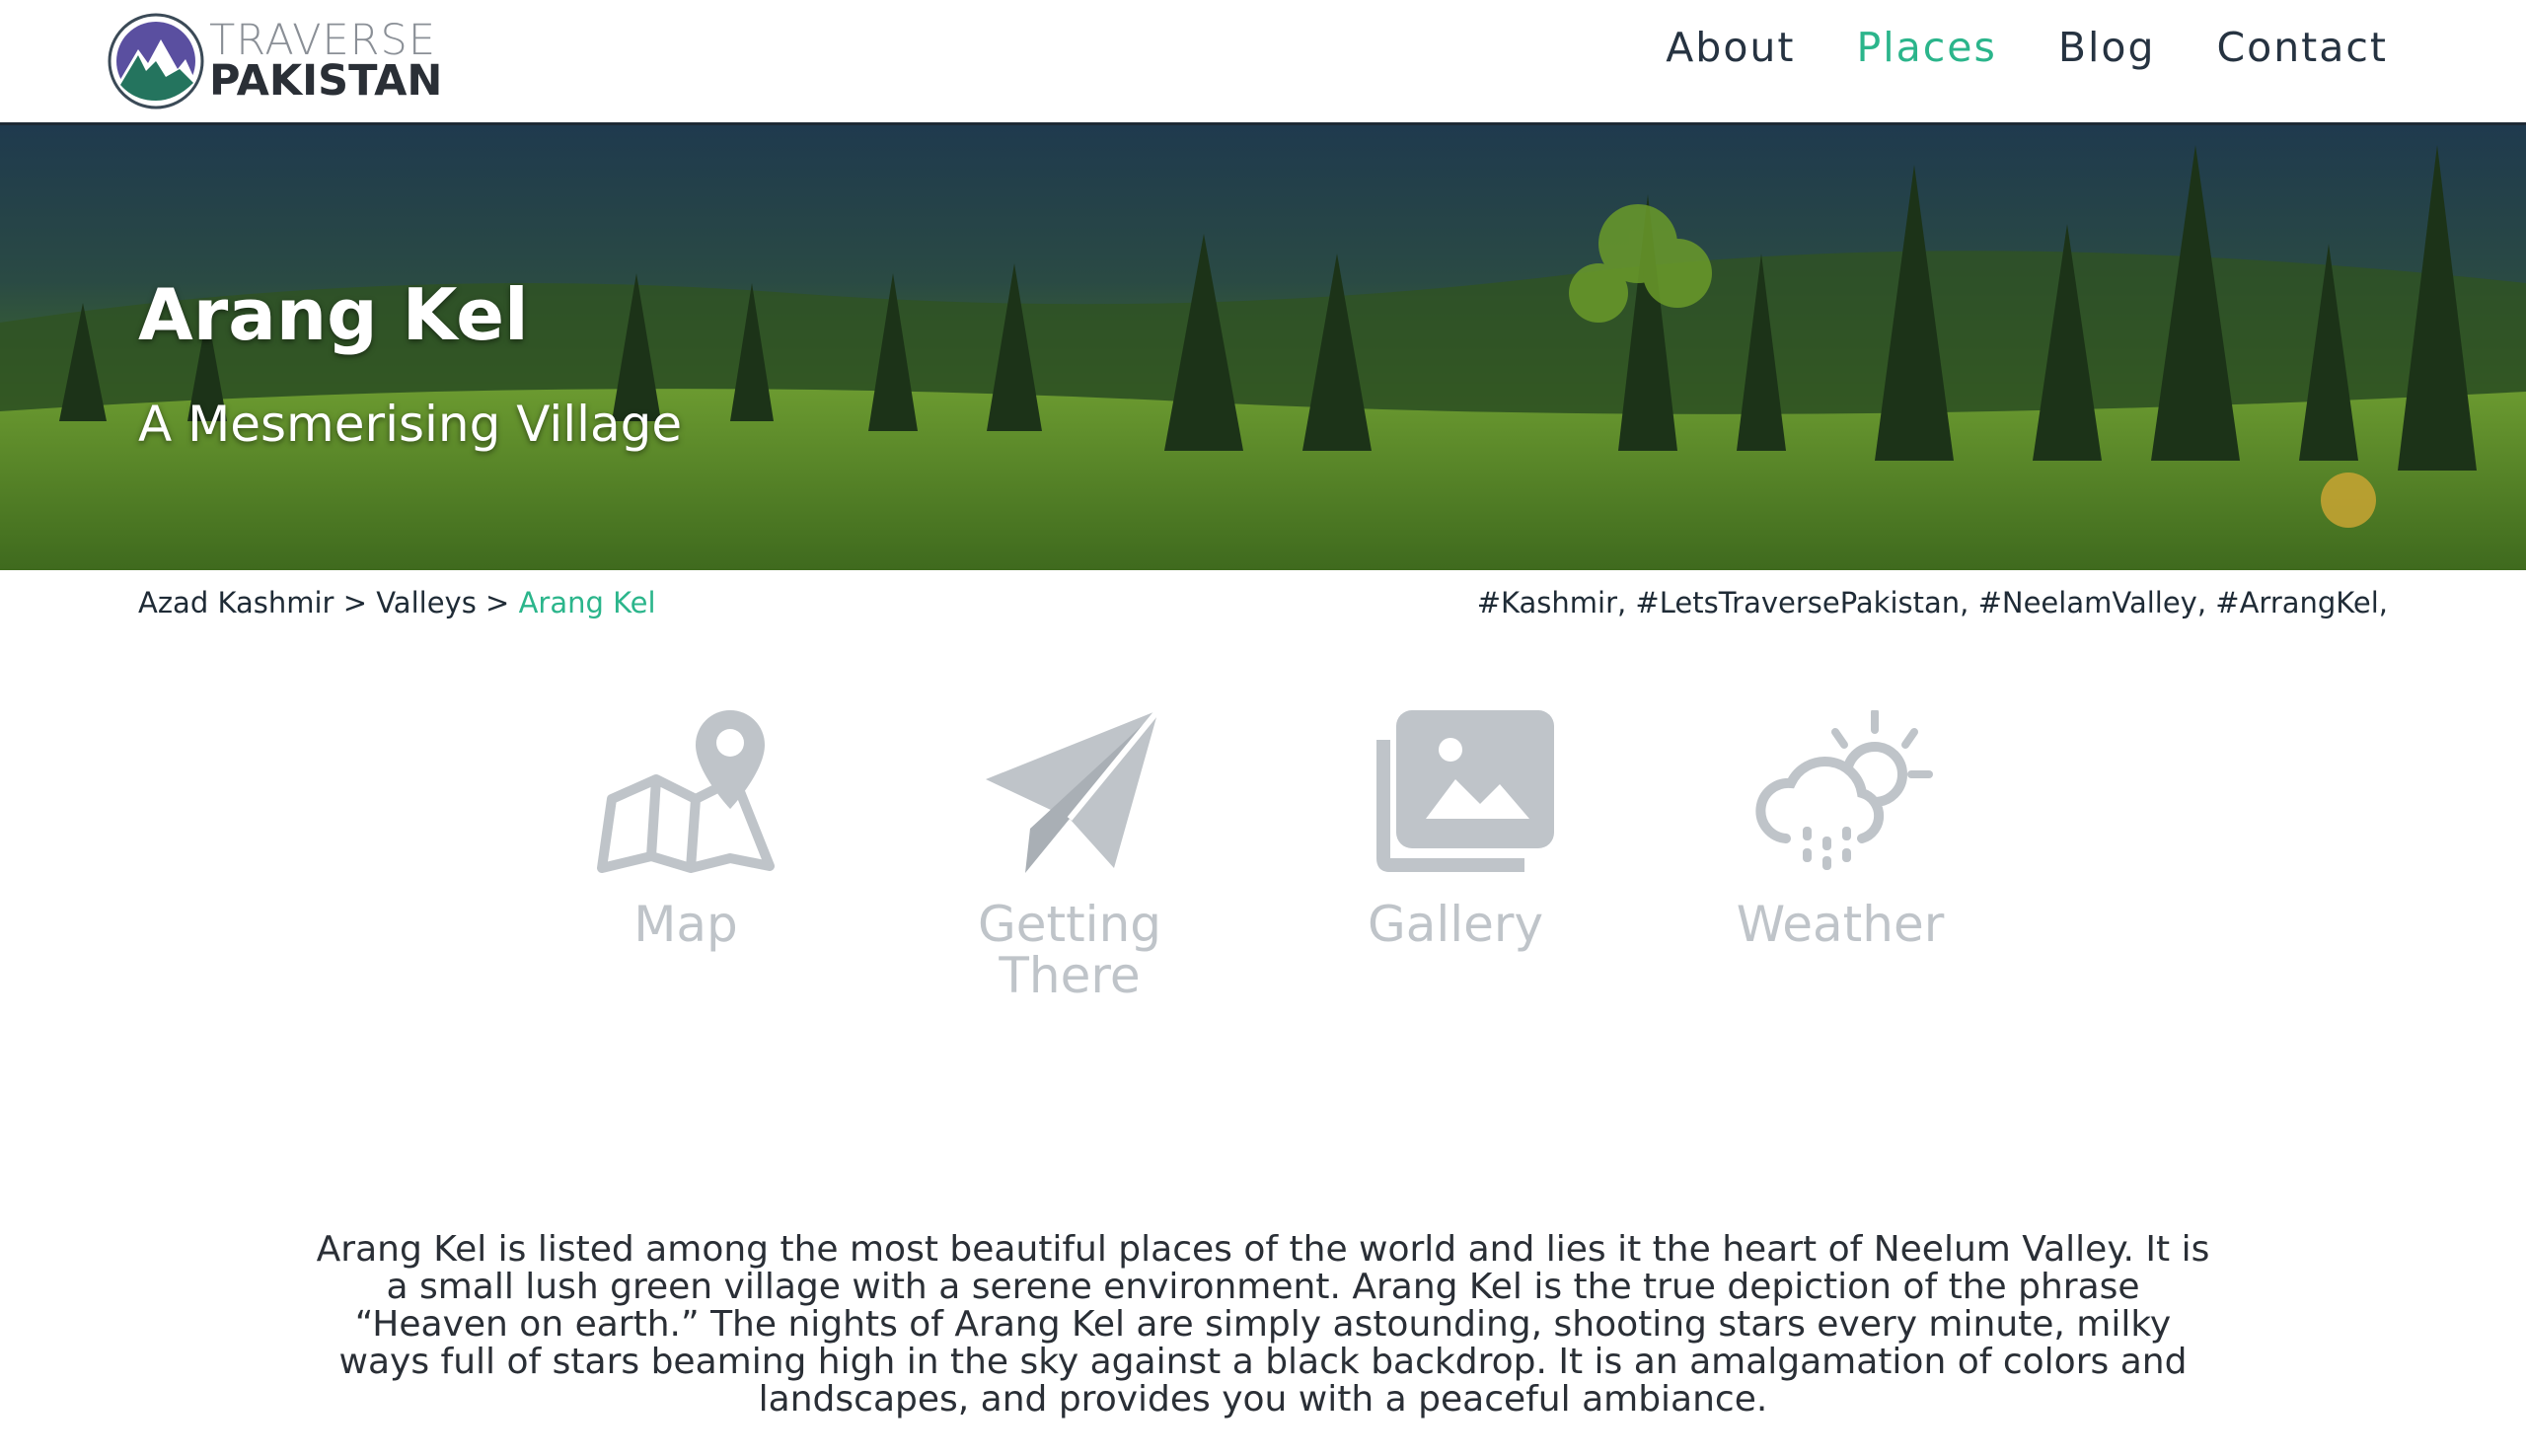 The image size is (2526, 1456). What do you see at coordinates (1926, 47) in the screenshot?
I see `nav-places: Places` at bounding box center [1926, 47].